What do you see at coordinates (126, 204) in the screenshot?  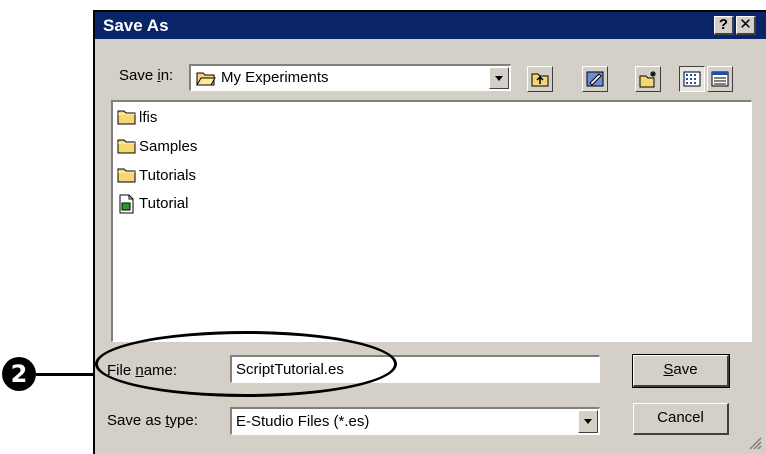 I see `document-icon` at bounding box center [126, 204].